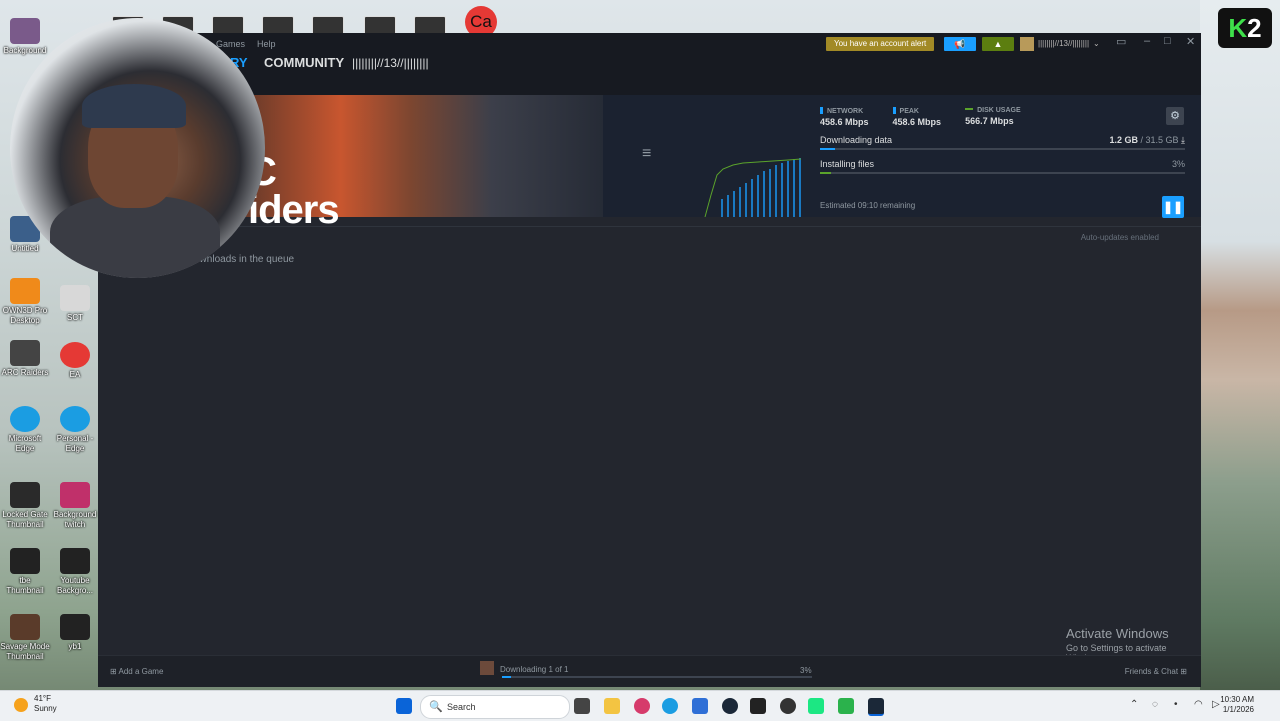 The height and width of the screenshot is (721, 1280). I want to click on chevron-down-icon: ⌄, so click(1096, 43).